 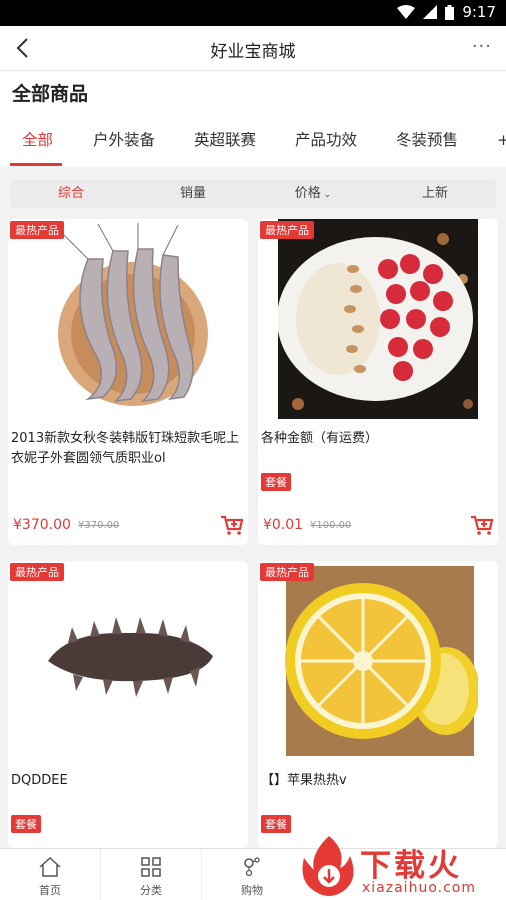 I want to click on nav-bar: 好业宝商城 ···, so click(x=253, y=48).